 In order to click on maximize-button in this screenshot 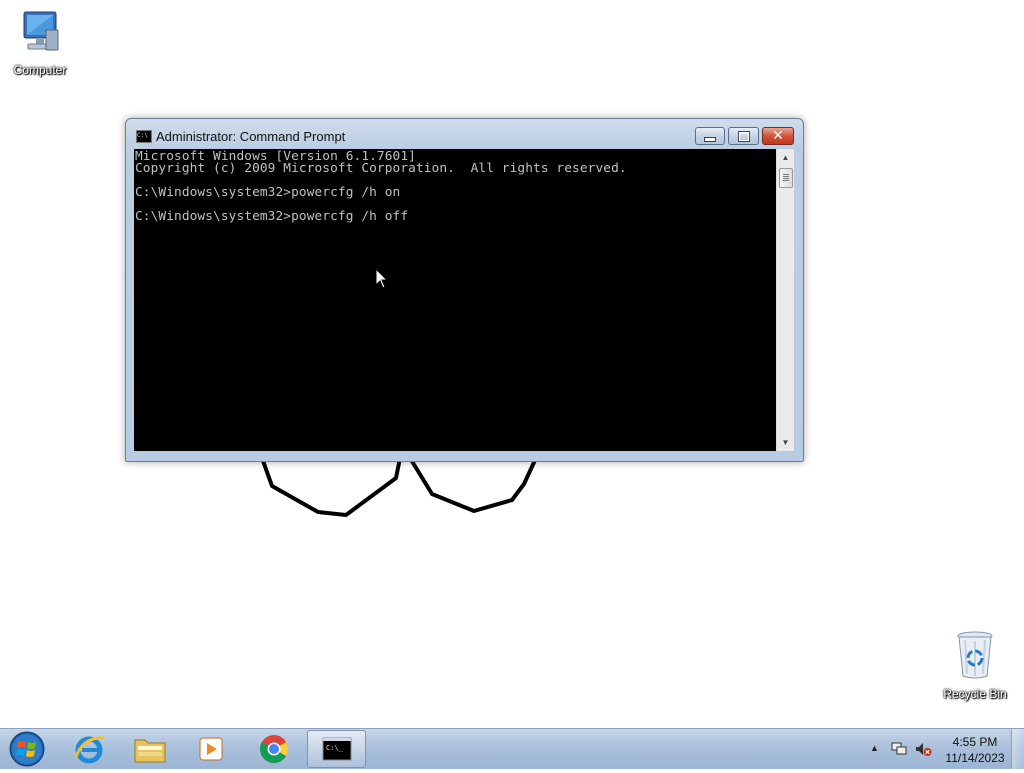, I will do `click(743, 136)`.